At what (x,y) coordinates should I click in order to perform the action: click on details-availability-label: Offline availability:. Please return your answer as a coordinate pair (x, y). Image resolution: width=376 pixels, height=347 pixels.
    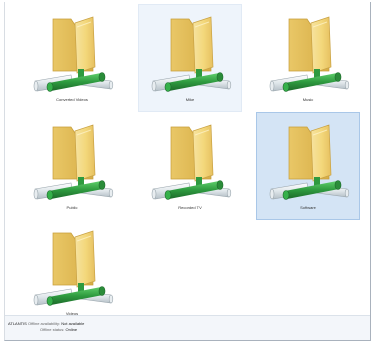
    Looking at the image, I should click on (44, 323).